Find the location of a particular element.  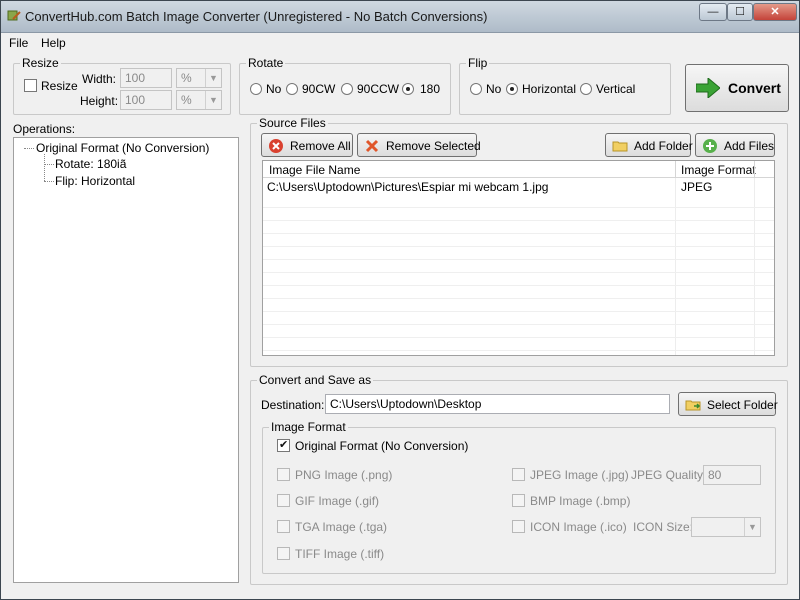

rotate-90ccw-radio is located at coordinates (347, 89).